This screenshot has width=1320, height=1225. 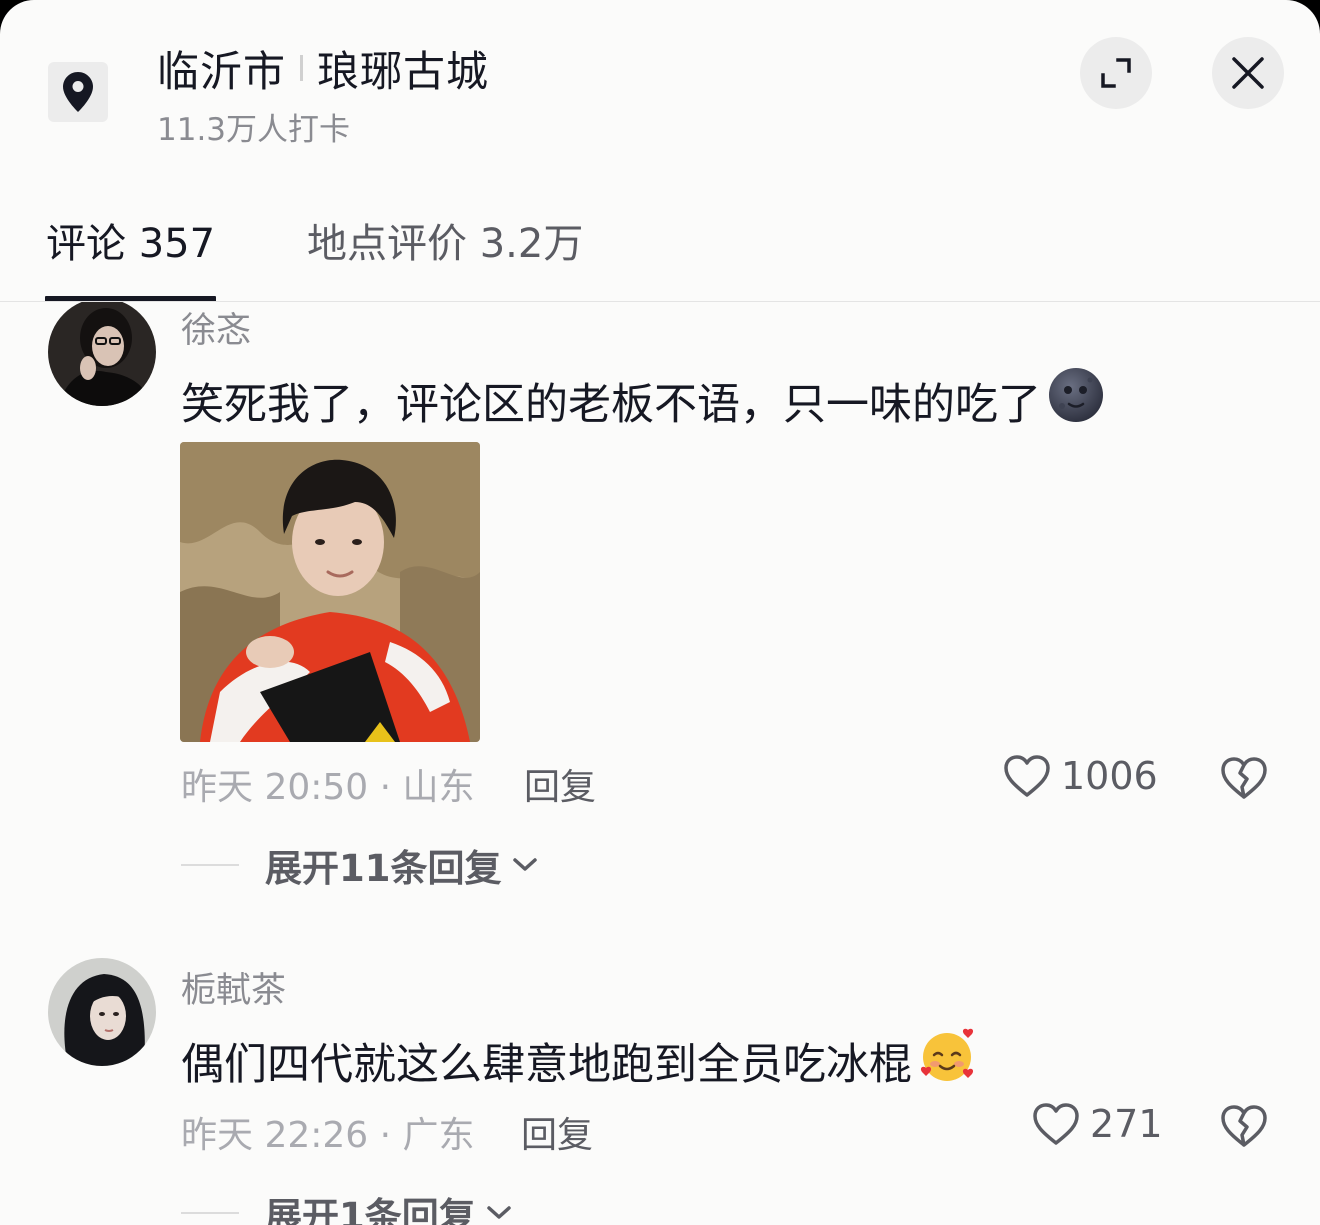 What do you see at coordinates (611, 404) in the screenshot?
I see `comment-body: 笑死我了，评论区的老板不语，只一味的吃了` at bounding box center [611, 404].